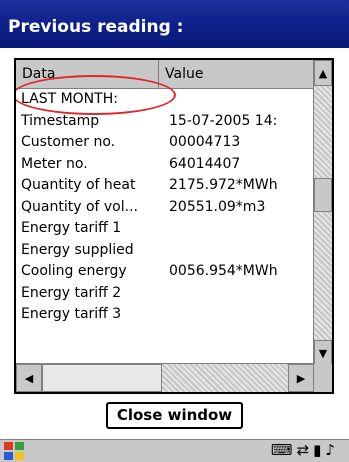 The image size is (349, 462). What do you see at coordinates (165, 143) in the screenshot?
I see `list-row: Customer no. 00004713` at bounding box center [165, 143].